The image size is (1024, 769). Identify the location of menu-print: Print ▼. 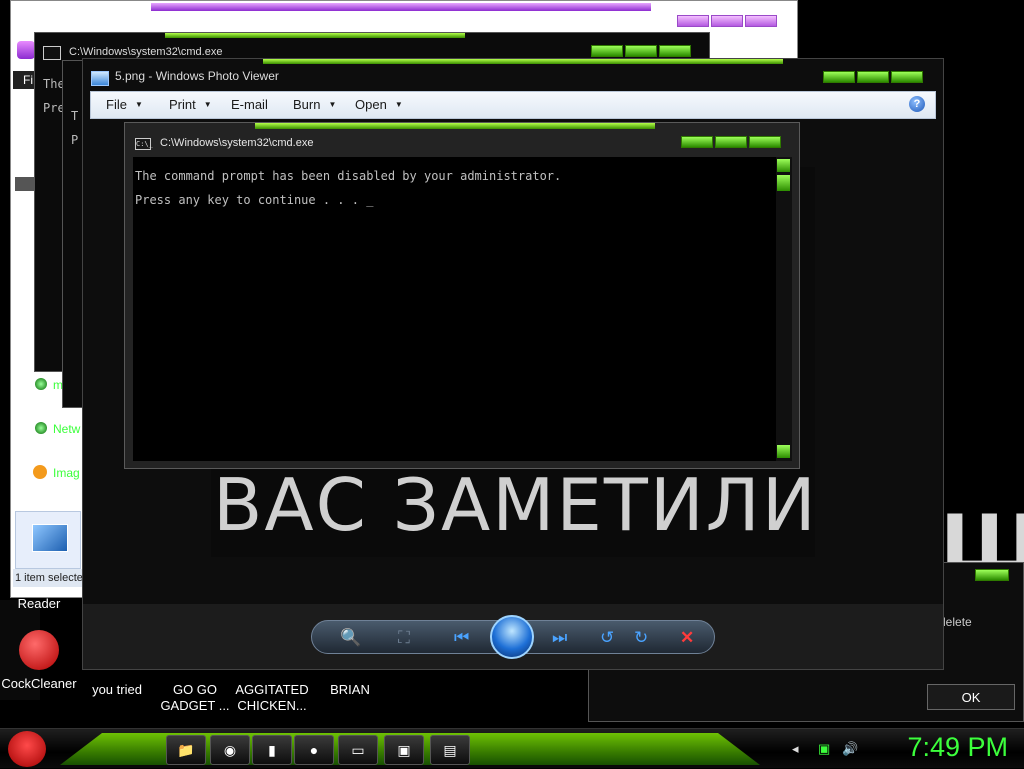
(190, 104).